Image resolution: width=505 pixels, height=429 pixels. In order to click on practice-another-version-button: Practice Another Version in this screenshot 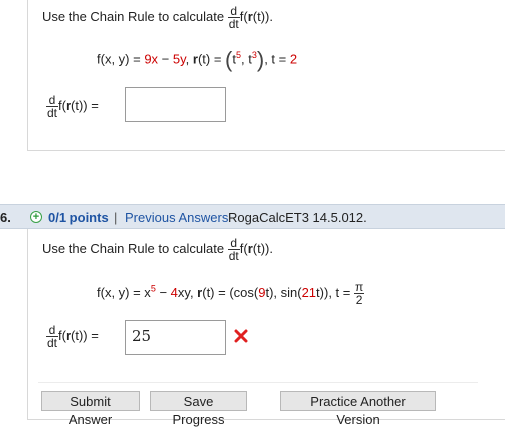, I will do `click(358, 409)`.